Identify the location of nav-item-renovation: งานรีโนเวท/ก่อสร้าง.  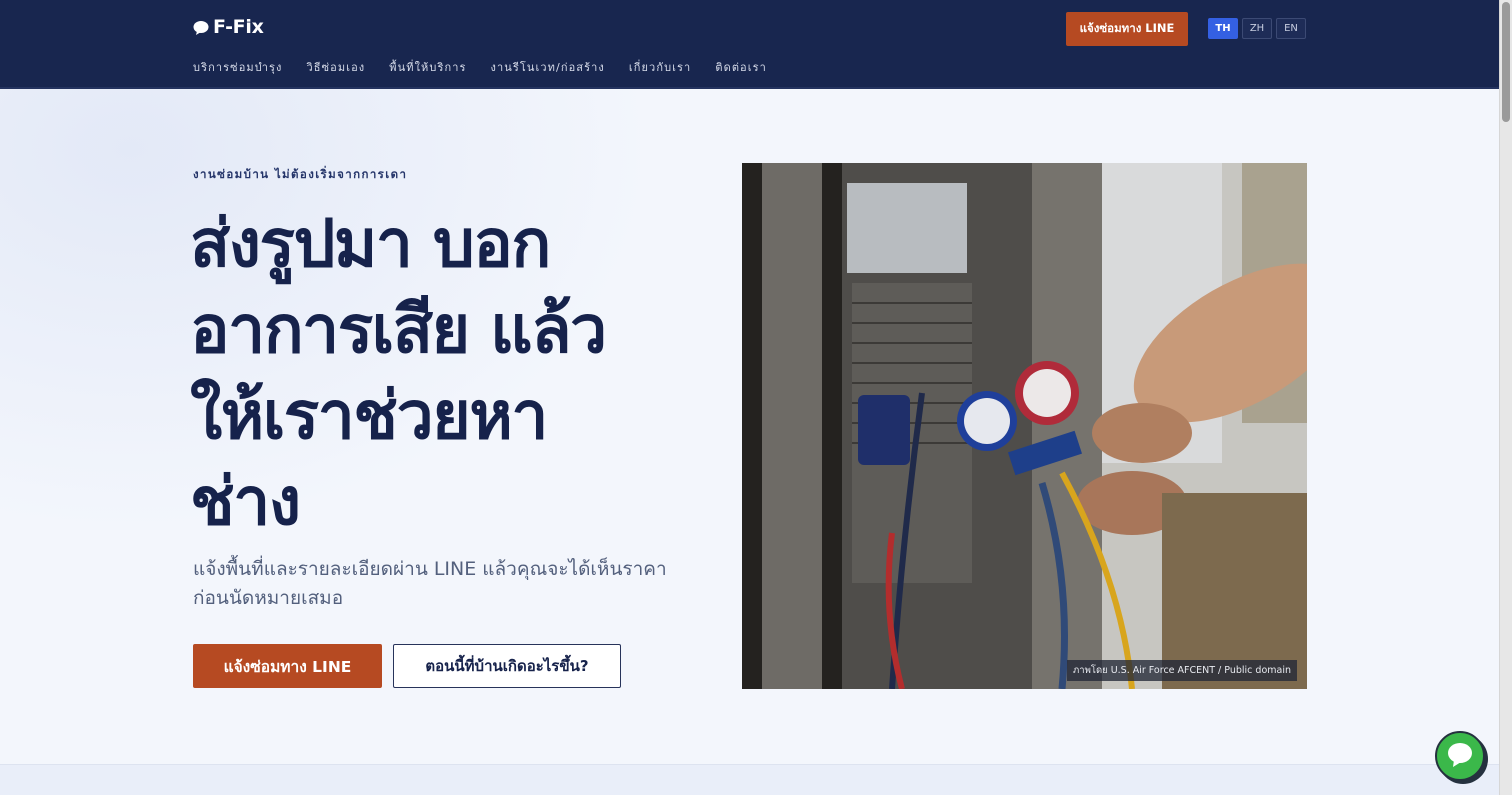
(548, 67).